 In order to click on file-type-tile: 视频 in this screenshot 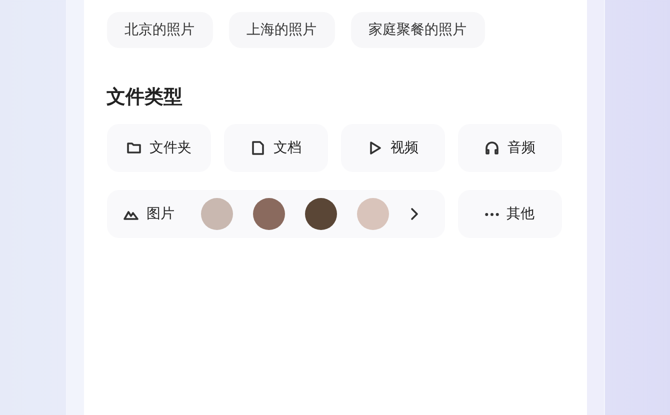, I will do `click(392, 148)`.